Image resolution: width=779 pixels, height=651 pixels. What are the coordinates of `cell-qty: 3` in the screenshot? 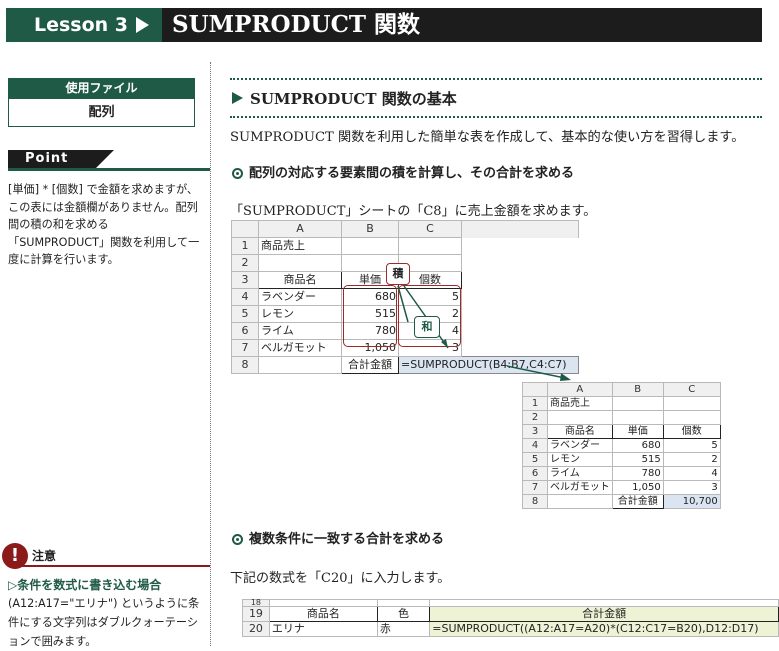 It's located at (691, 487).